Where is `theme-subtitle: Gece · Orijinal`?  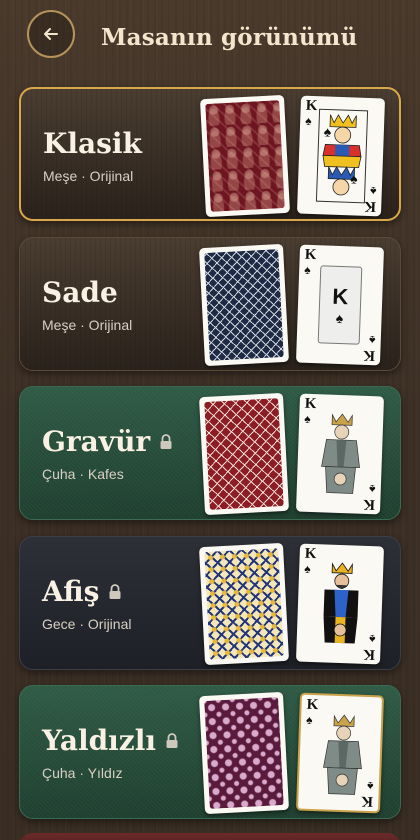 theme-subtitle: Gece · Orijinal is located at coordinates (87, 624).